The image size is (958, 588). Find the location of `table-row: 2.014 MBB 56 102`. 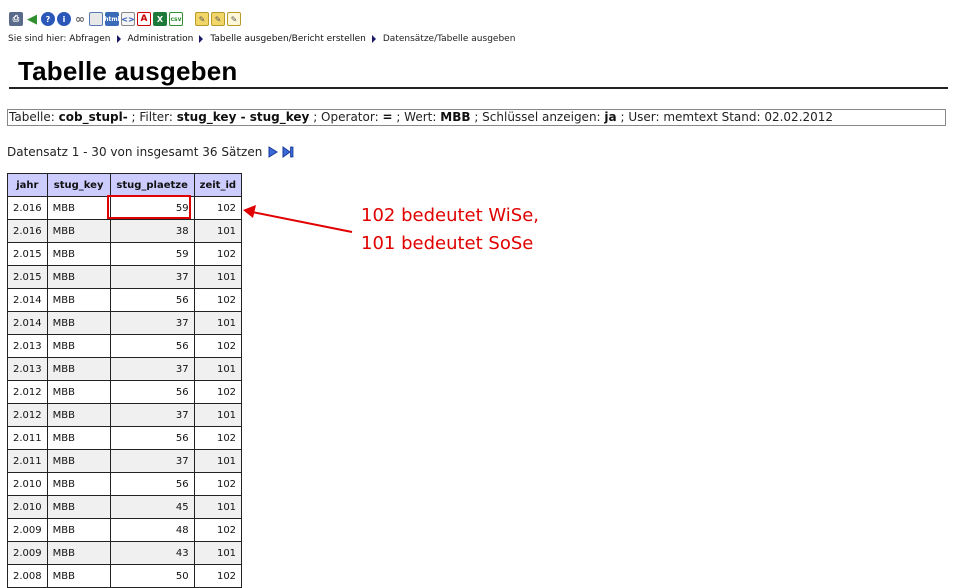

table-row: 2.014 MBB 56 102 is located at coordinates (125, 300).